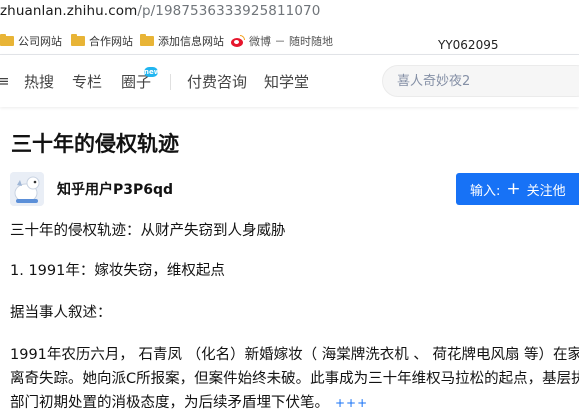 Image resolution: width=579 pixels, height=418 pixels. I want to click on bookmark-label: 添加信息网站, so click(191, 41).